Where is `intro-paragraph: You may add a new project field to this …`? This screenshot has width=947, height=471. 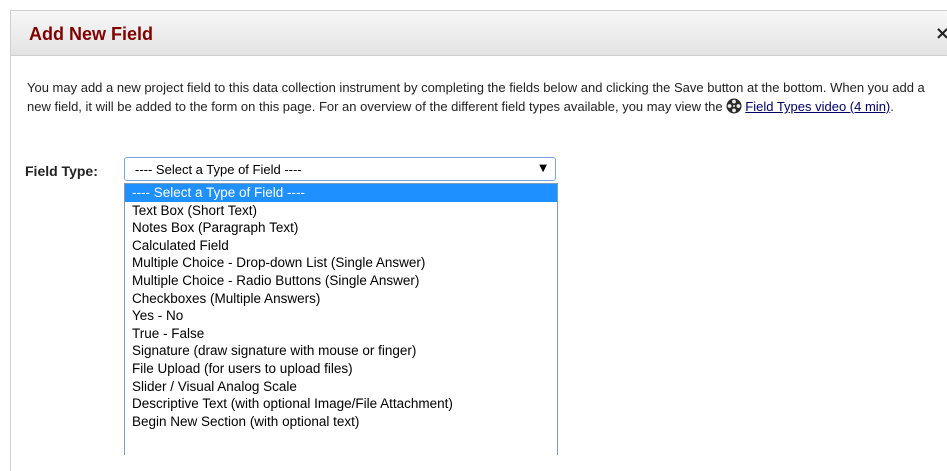 intro-paragraph: You may add a new project field to this … is located at coordinates (477, 97).